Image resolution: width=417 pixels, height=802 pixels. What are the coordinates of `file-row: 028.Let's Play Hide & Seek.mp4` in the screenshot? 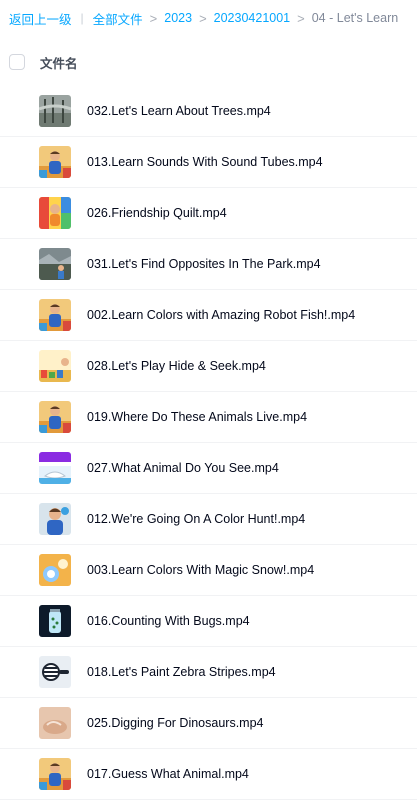 It's located at (208, 366).